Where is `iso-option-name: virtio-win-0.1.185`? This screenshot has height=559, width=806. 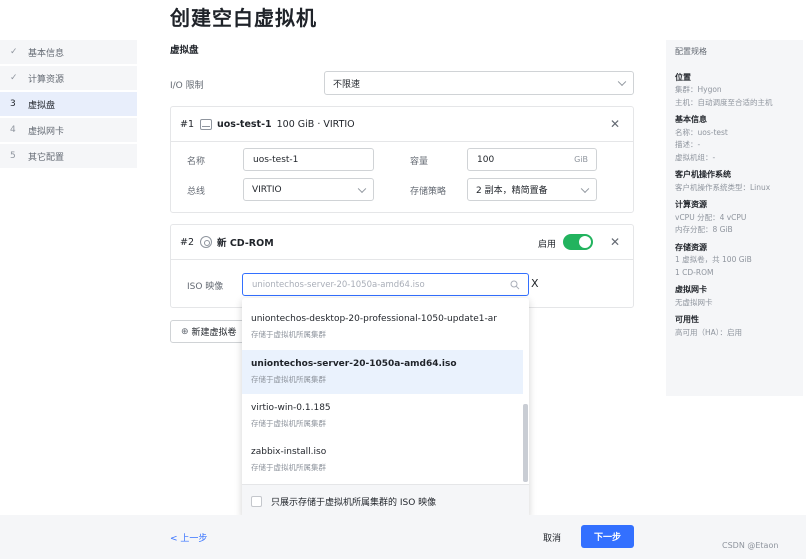
iso-option-name: virtio-win-0.1.185 is located at coordinates (291, 408).